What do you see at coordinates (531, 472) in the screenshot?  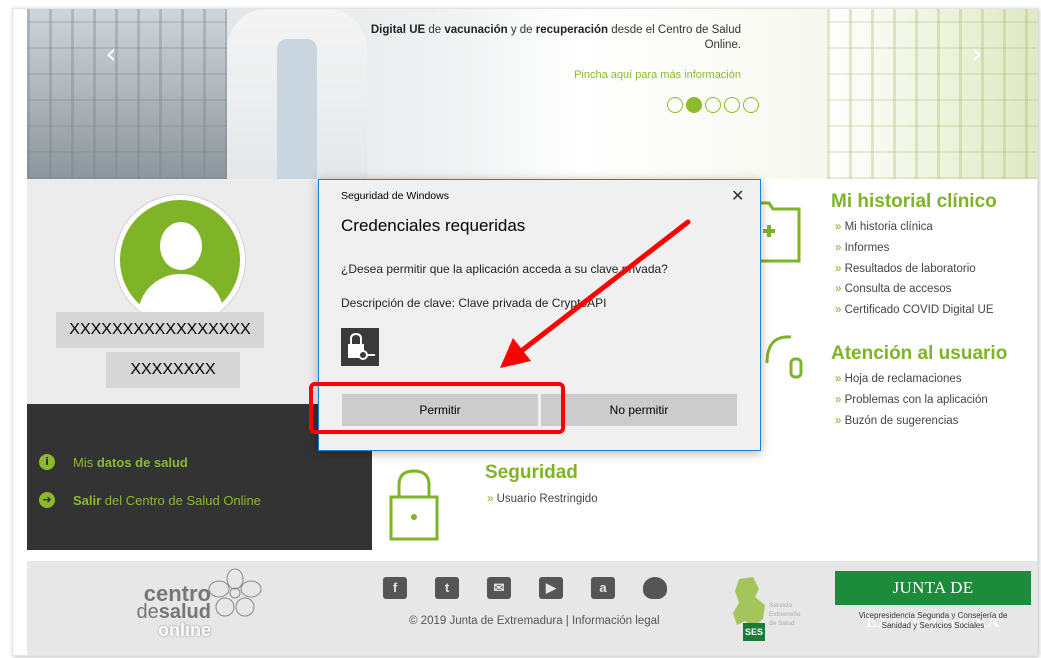 I see `seguridad-title: Seguridad` at bounding box center [531, 472].